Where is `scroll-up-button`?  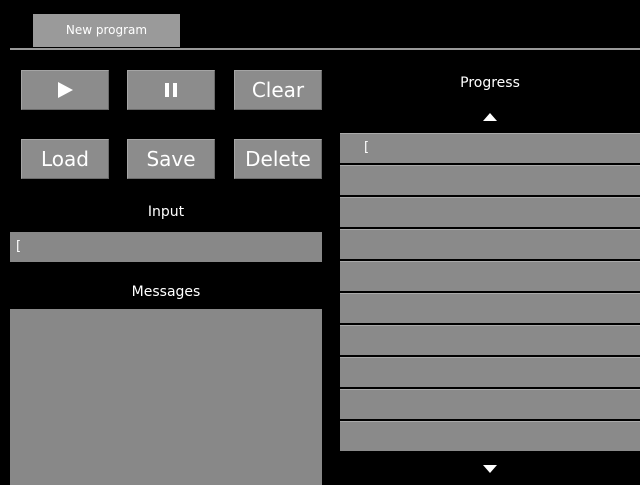
scroll-up-button is located at coordinates (490, 116).